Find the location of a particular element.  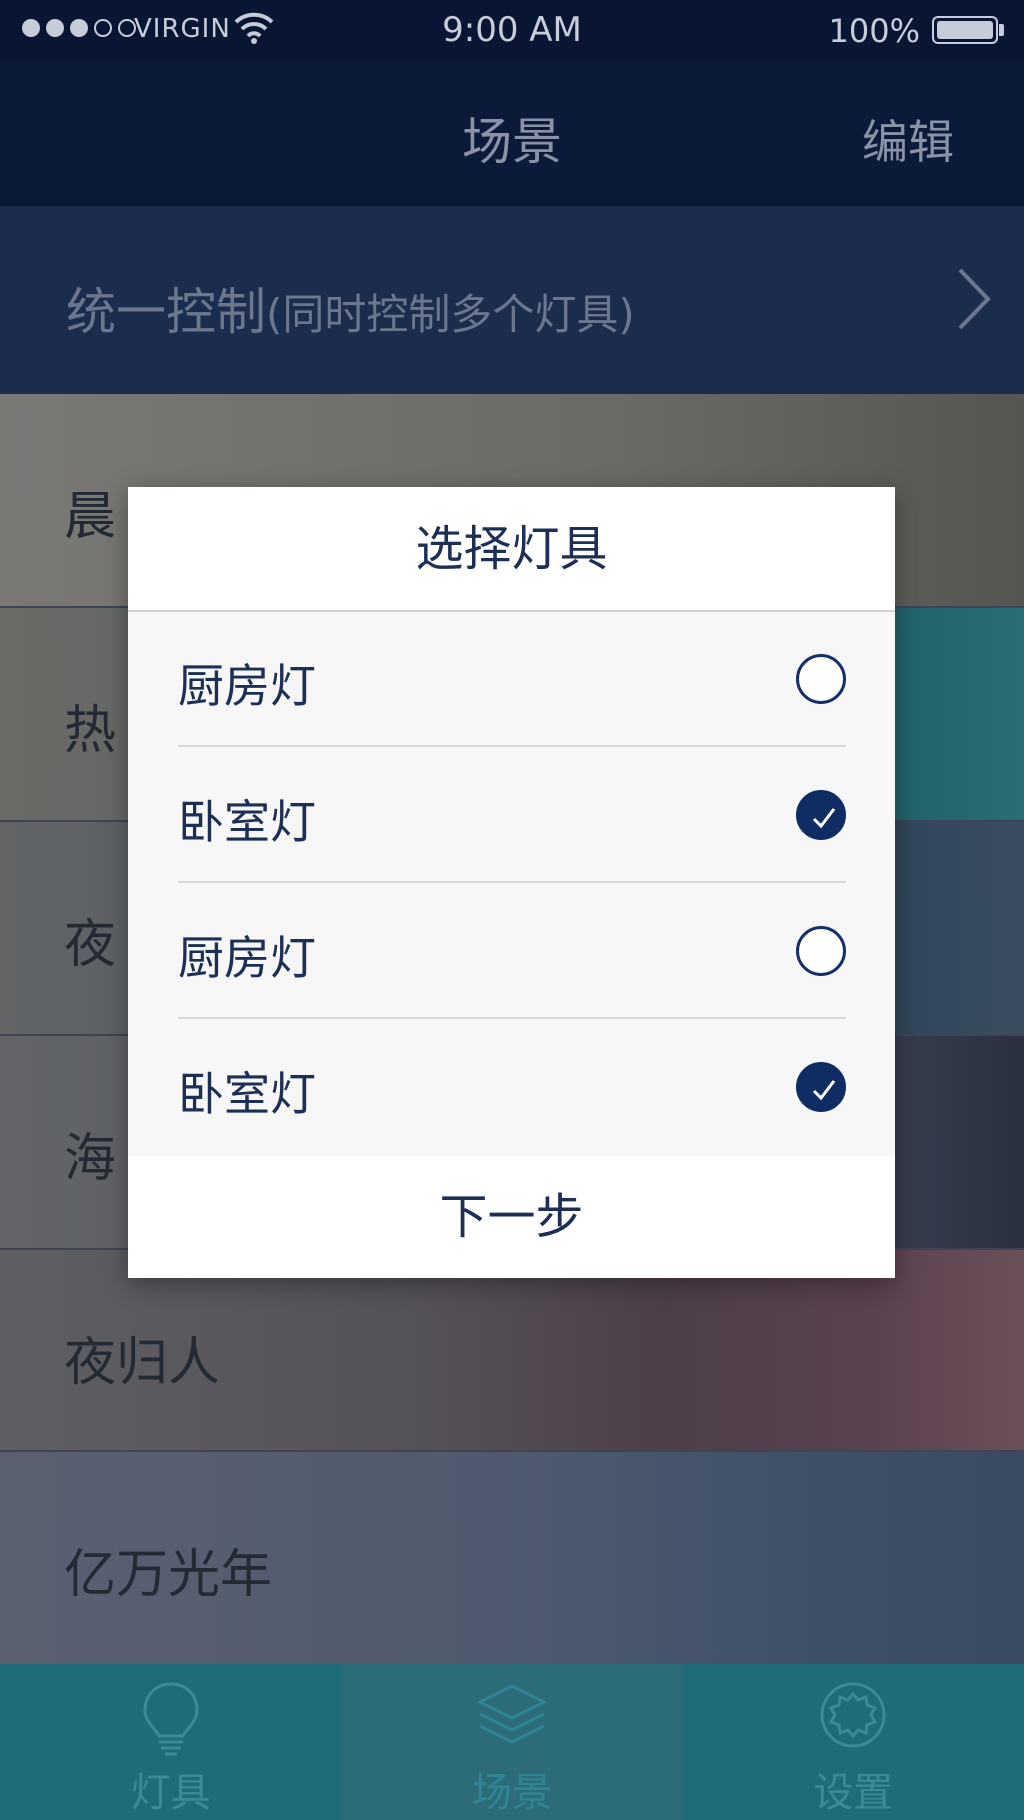

scene-label: 晨 is located at coordinates (90, 517).